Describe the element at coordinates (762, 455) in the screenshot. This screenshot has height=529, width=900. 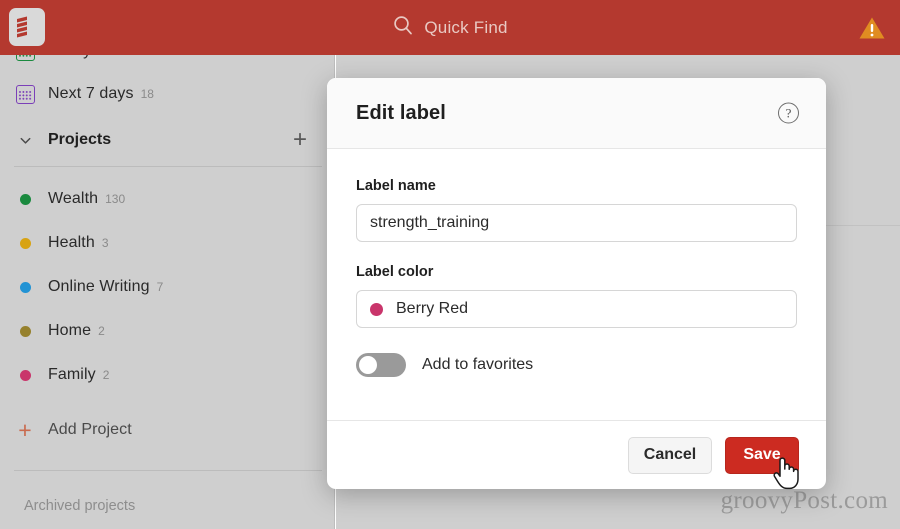
I see `save-button: Save` at that location.